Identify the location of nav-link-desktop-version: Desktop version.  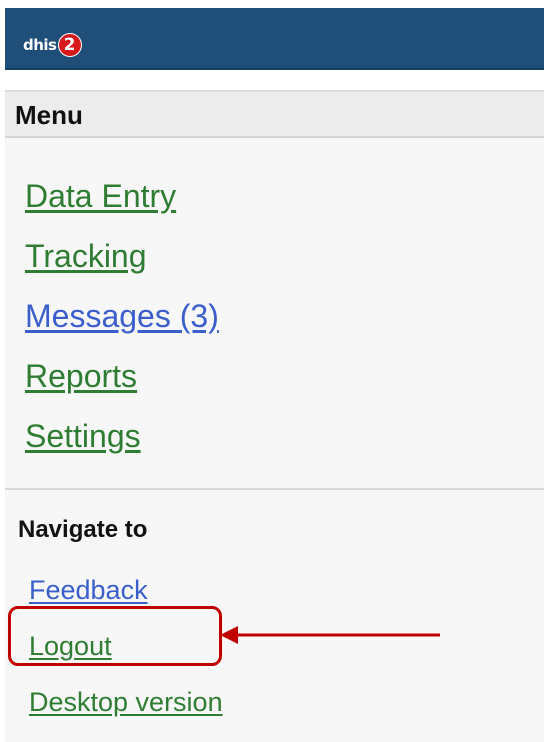
(126, 702).